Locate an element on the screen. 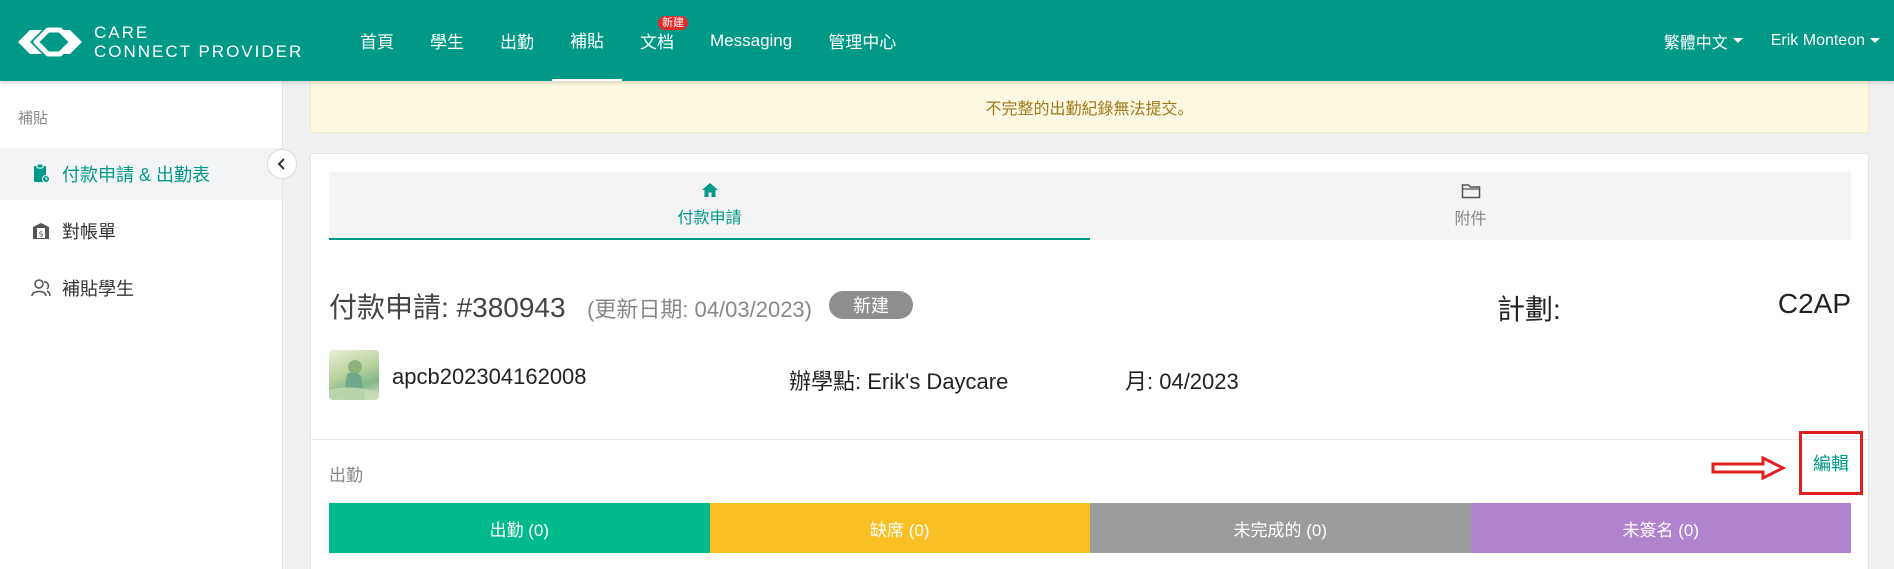 Image resolution: width=1894 pixels, height=569 pixels. nav-messaging-label: Messaging is located at coordinates (751, 40).